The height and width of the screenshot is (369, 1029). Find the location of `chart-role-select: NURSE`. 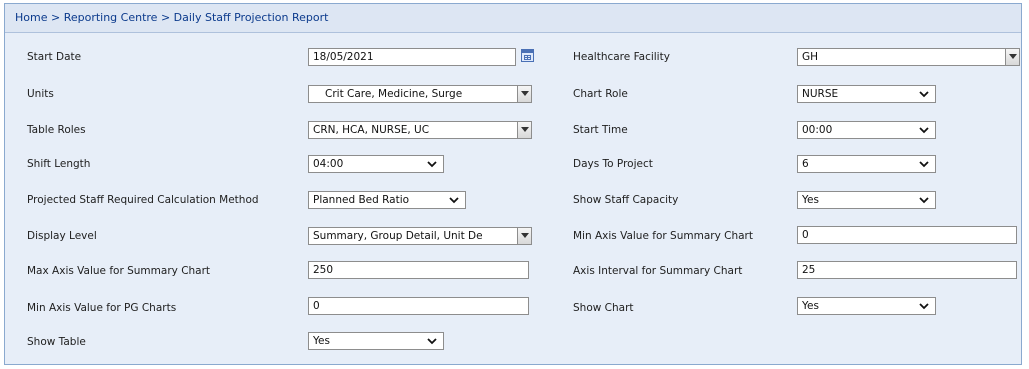

chart-role-select: NURSE is located at coordinates (866, 94).